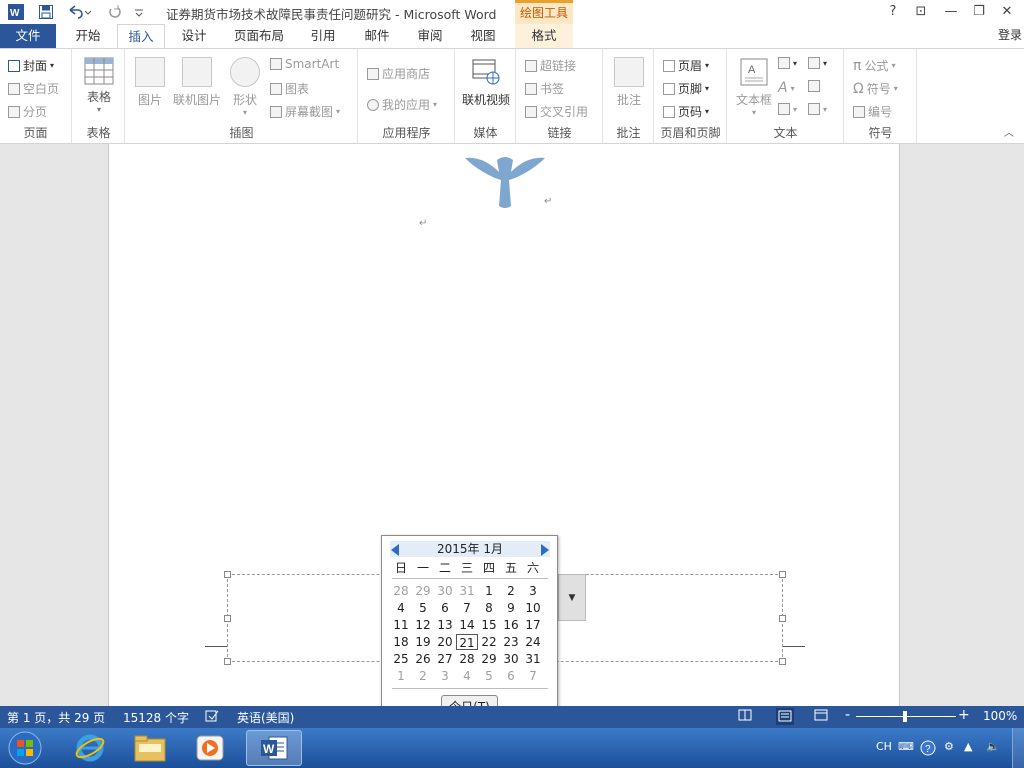  I want to click on number-button: 编号, so click(872, 111).